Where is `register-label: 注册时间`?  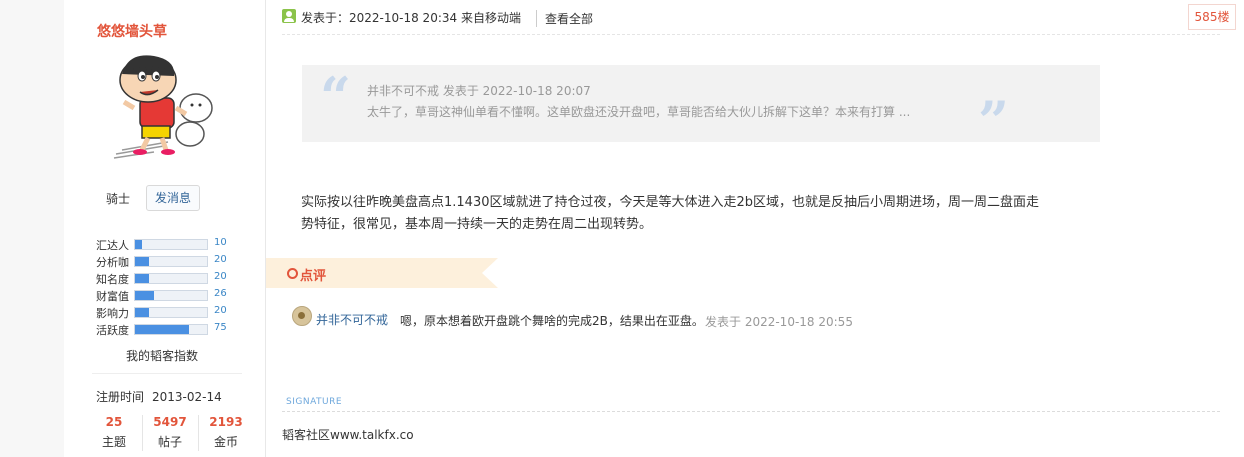
register-label: 注册时间 is located at coordinates (120, 397).